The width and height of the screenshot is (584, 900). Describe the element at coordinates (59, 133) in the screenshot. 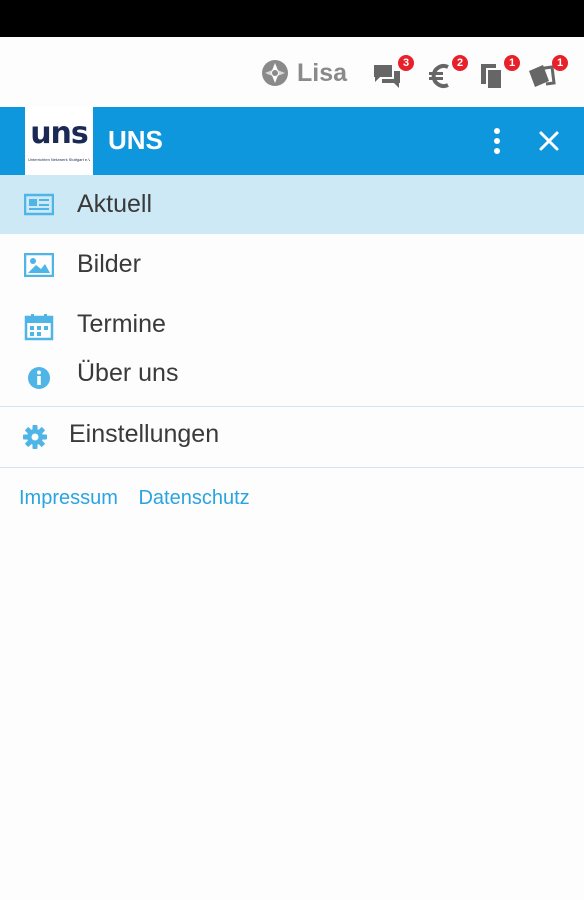

I see `logo-text: uns` at that location.